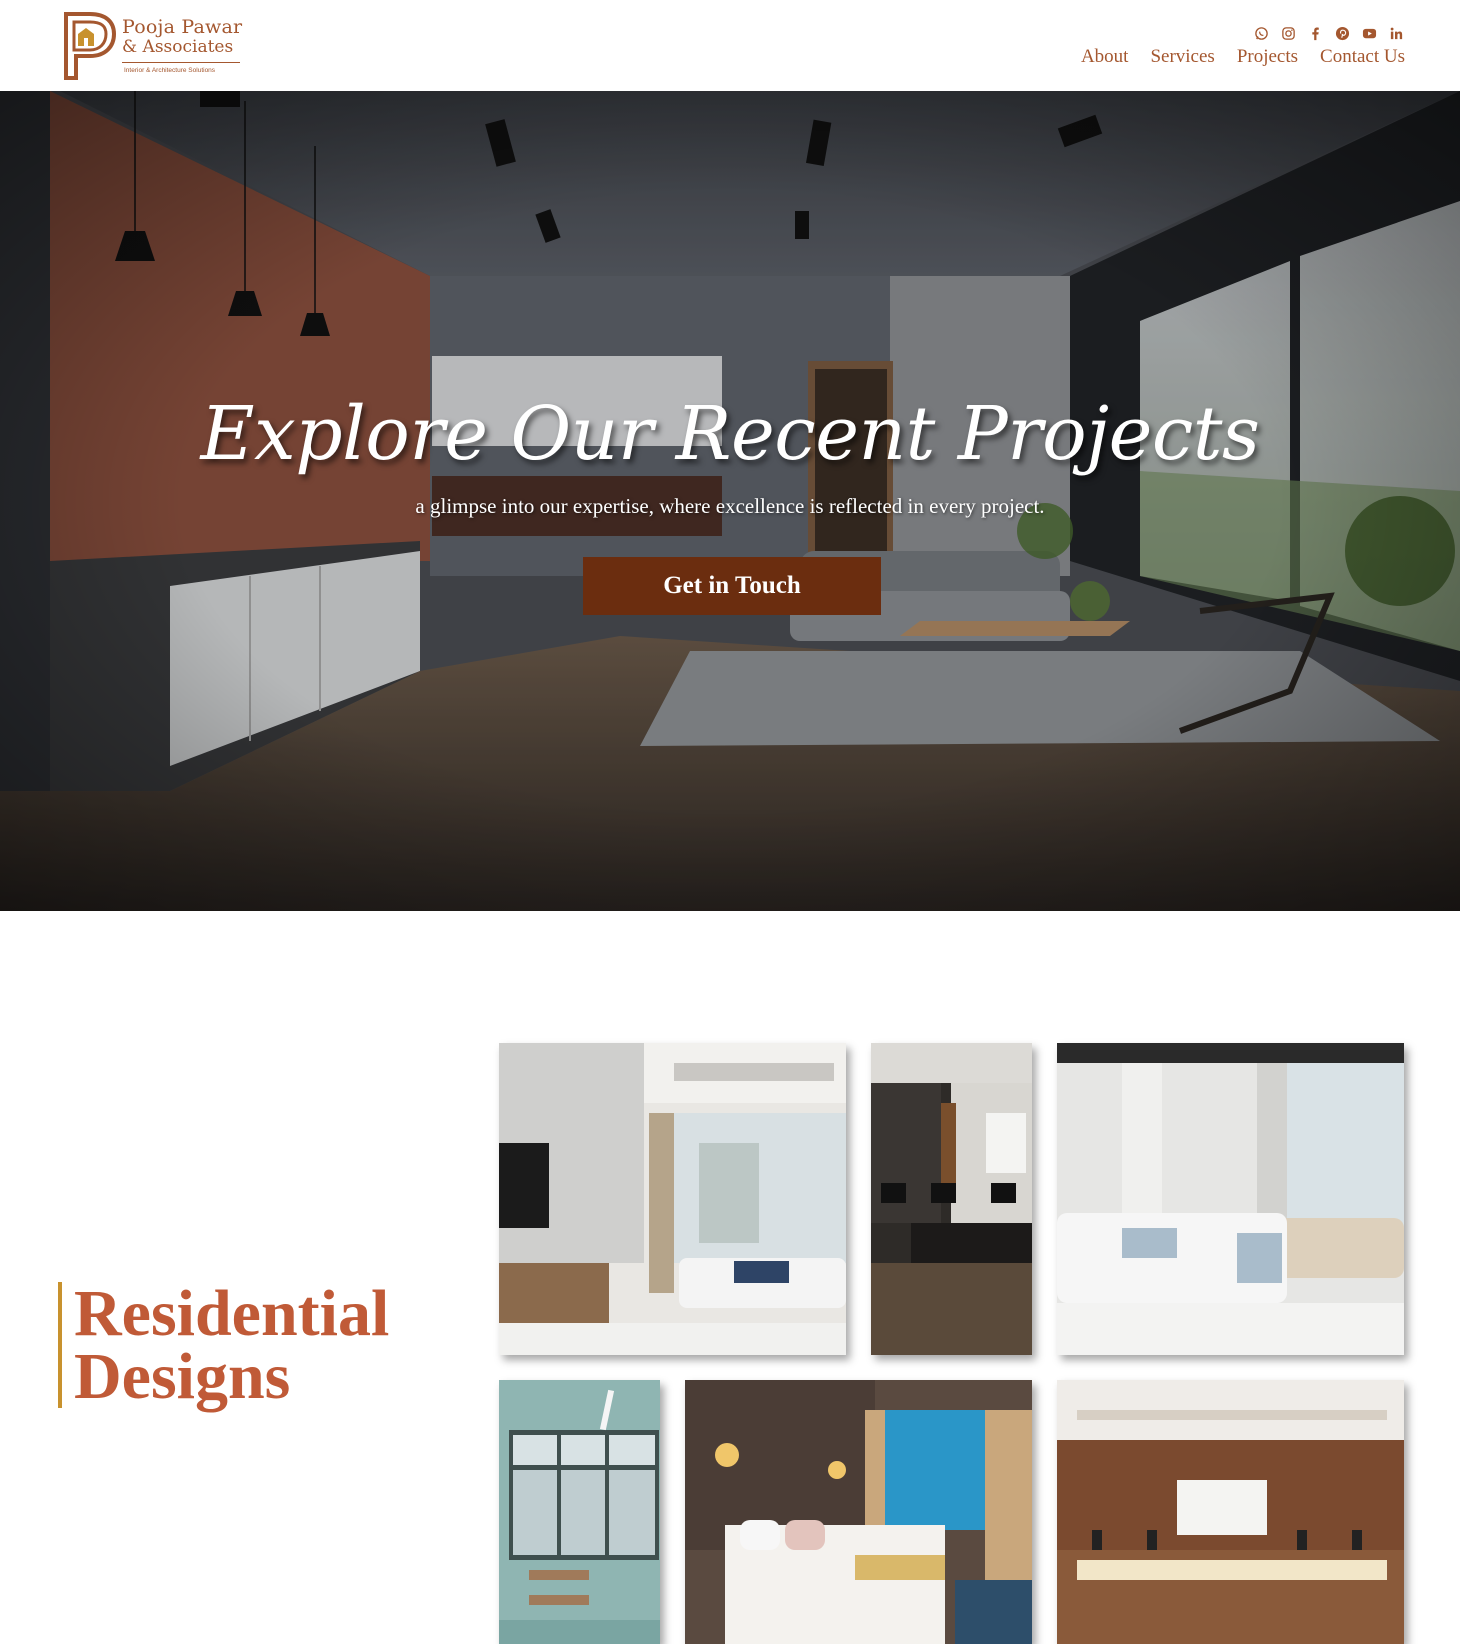 This screenshot has width=1460, height=1644. I want to click on nav-link-about: About, so click(1105, 57).